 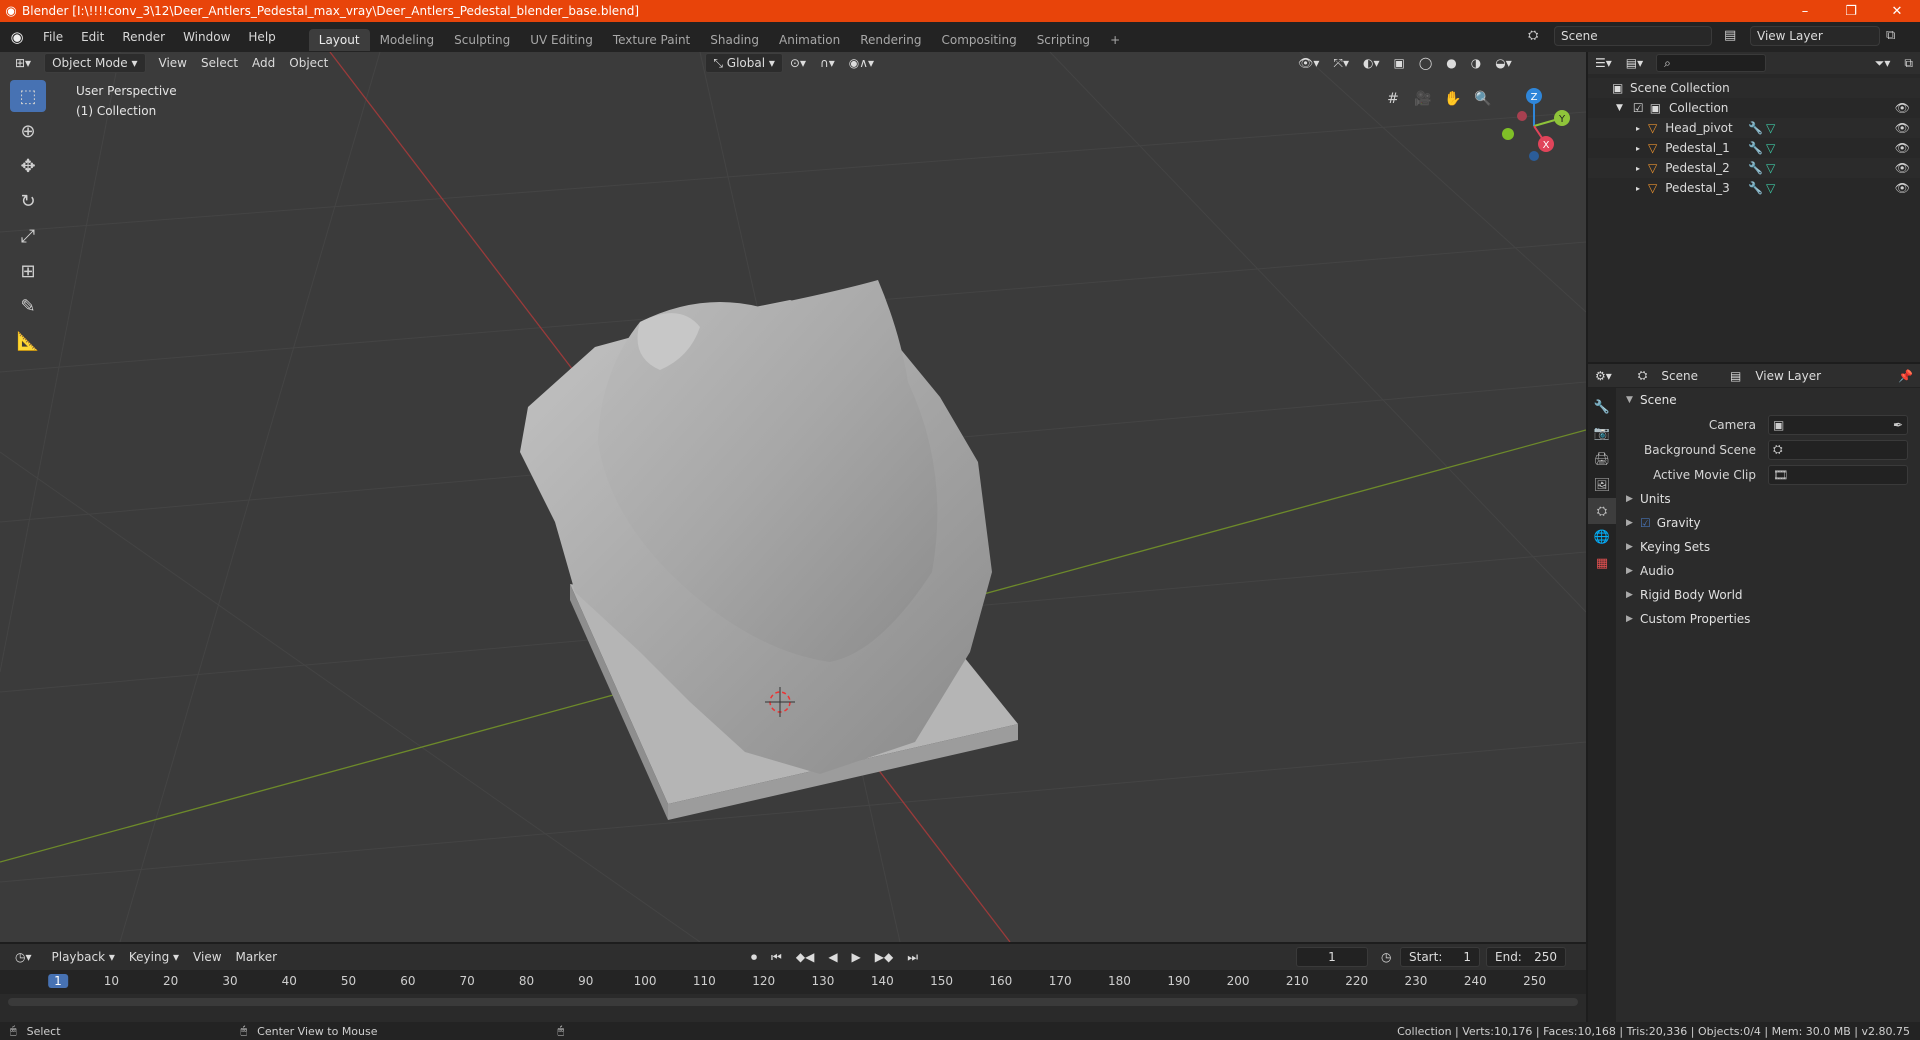 I want to click on output-tab-icon: 🖨, so click(x=1602, y=459).